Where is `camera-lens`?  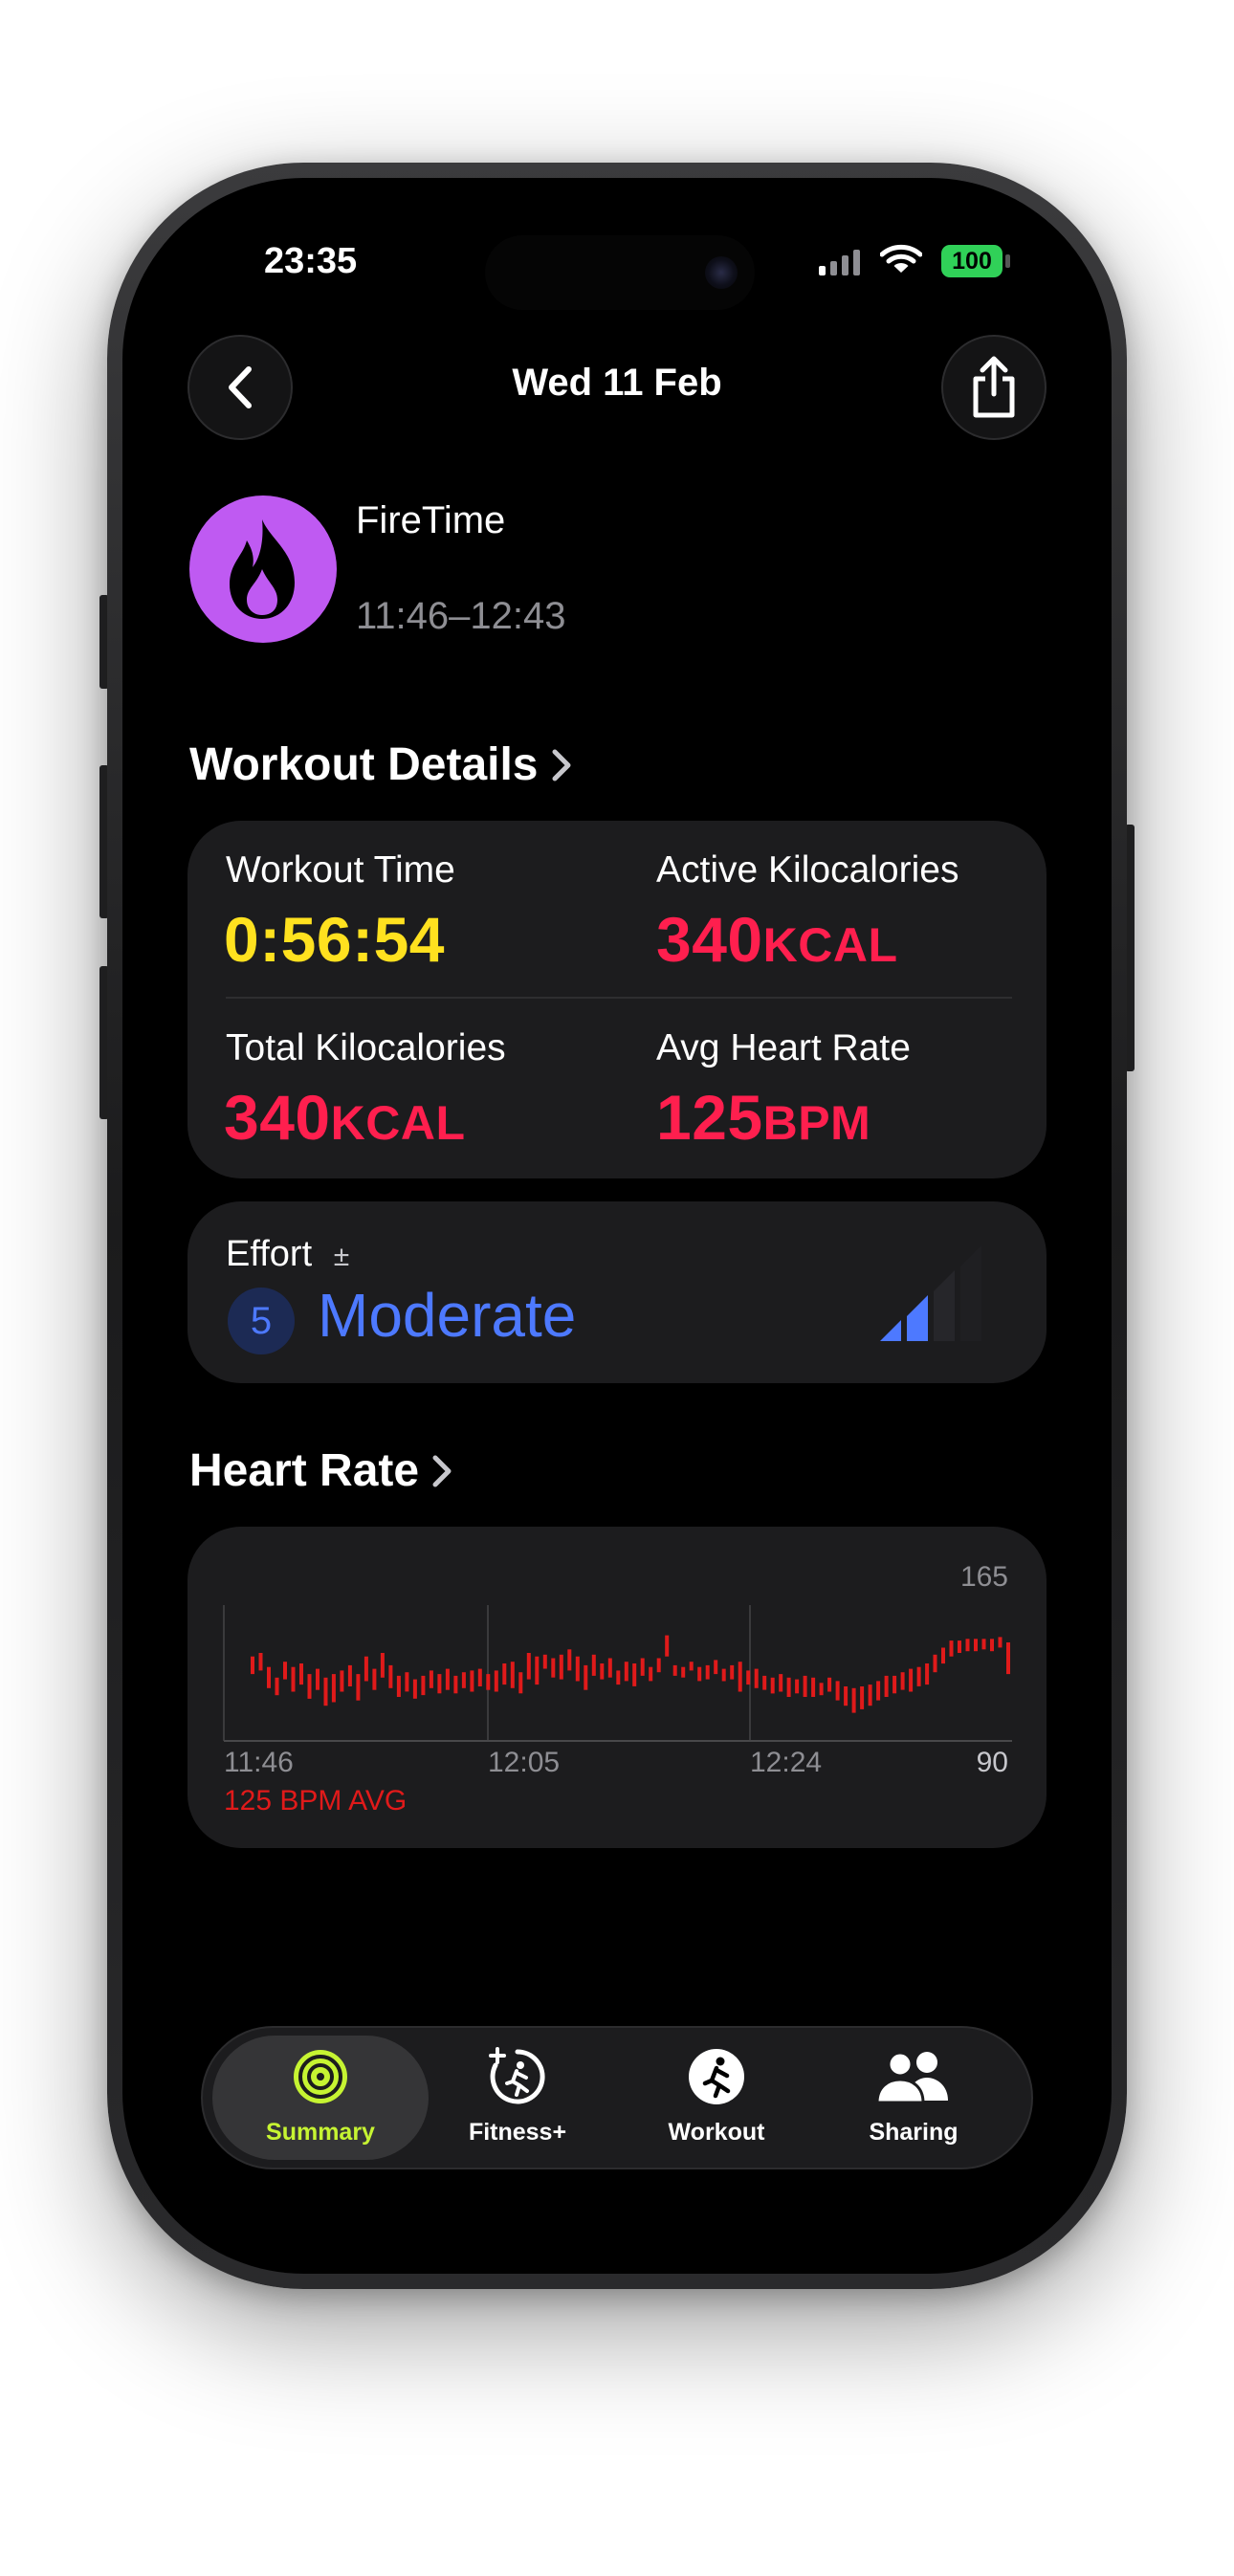 camera-lens is located at coordinates (721, 272).